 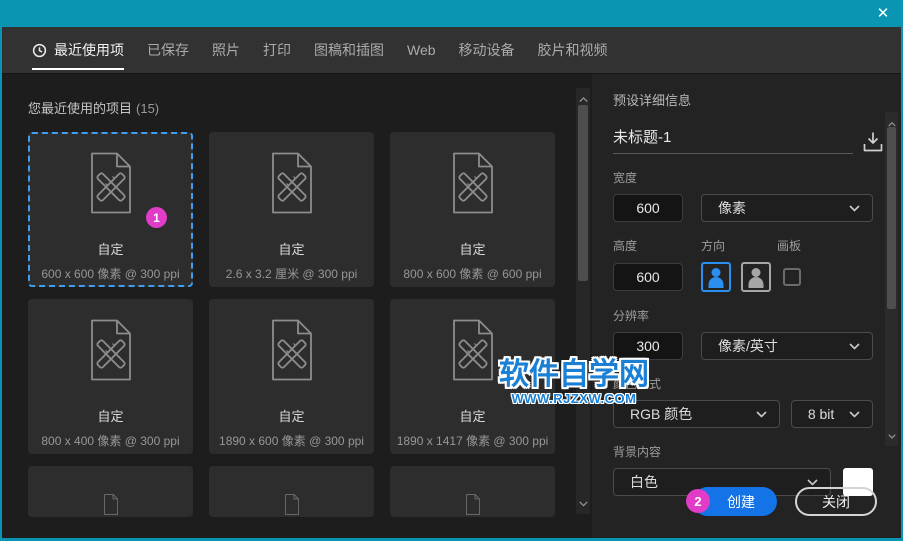 I want to click on resolution-input, so click(x=648, y=346).